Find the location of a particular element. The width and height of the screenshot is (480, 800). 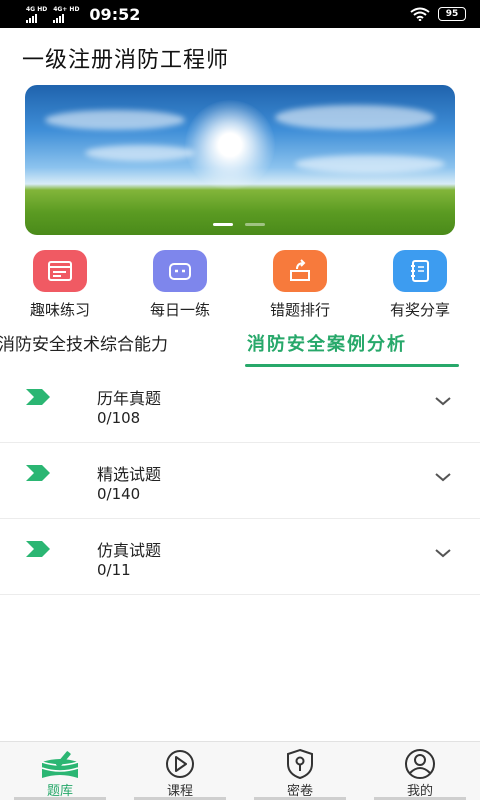

sim2-label: 4G+ HD is located at coordinates (66, 9).